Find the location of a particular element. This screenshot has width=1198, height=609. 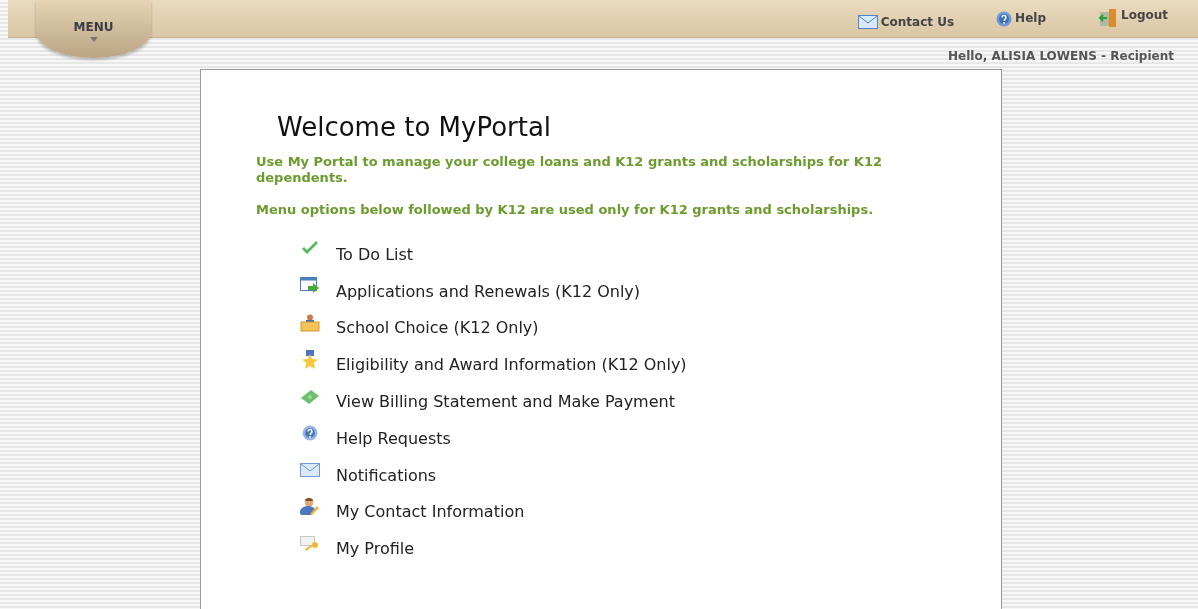

medal-star-icon is located at coordinates (310, 359).